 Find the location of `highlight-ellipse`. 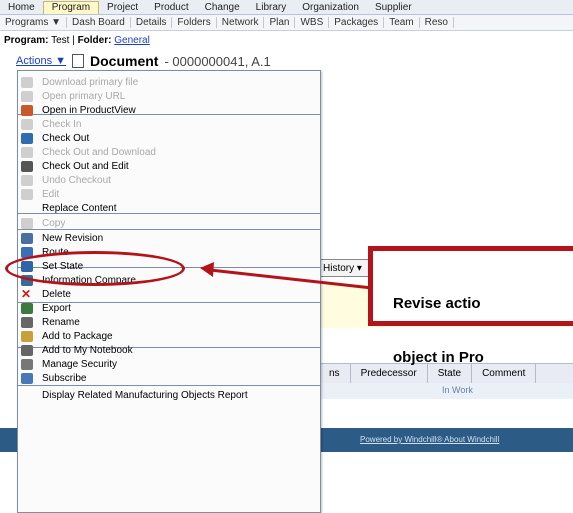

highlight-ellipse is located at coordinates (95, 268).